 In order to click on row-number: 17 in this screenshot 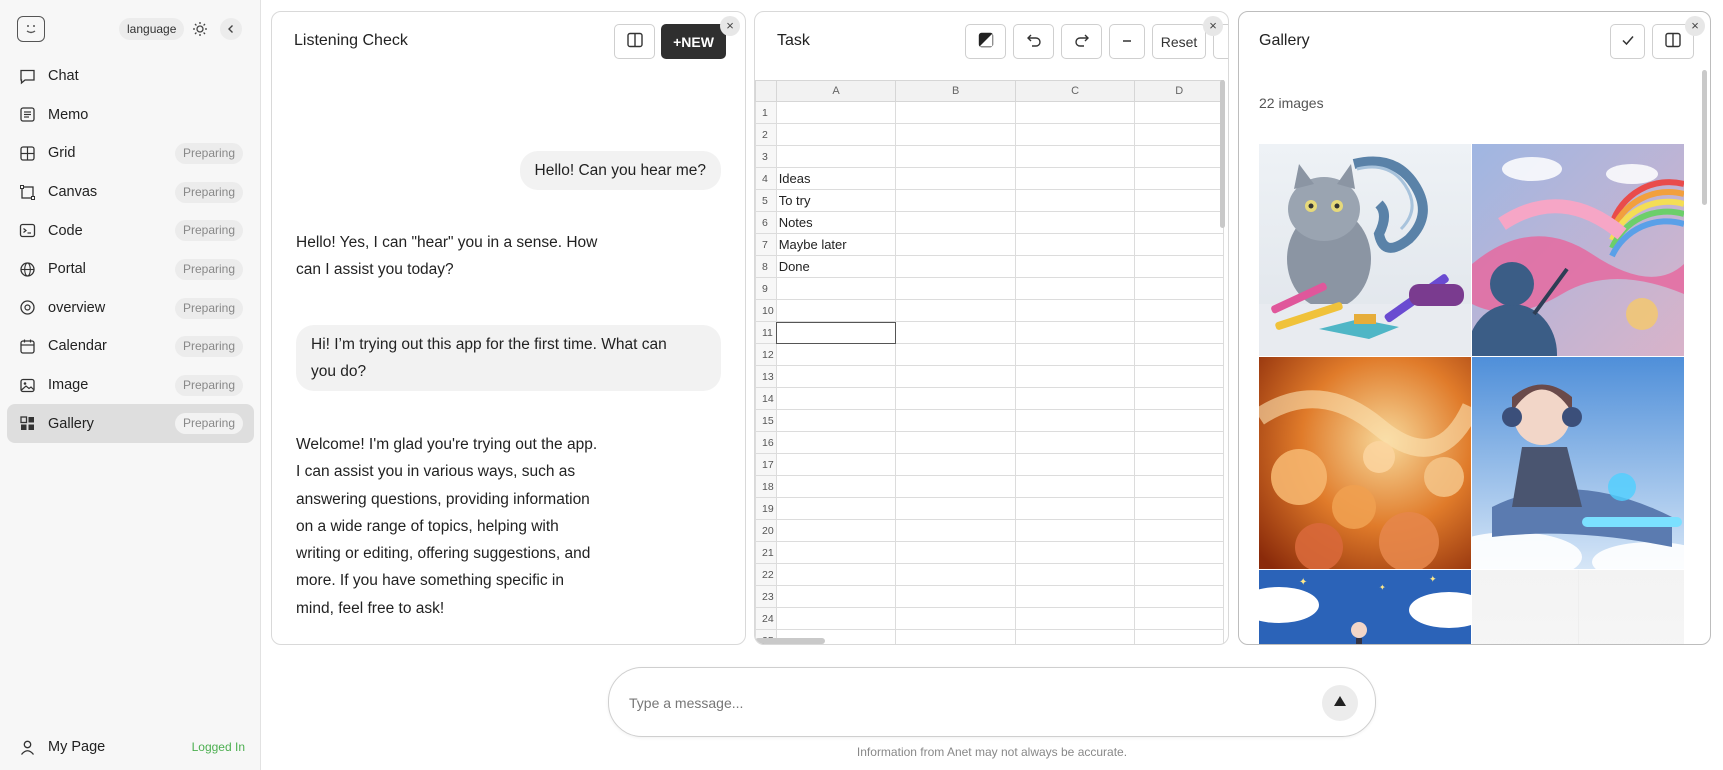, I will do `click(766, 464)`.